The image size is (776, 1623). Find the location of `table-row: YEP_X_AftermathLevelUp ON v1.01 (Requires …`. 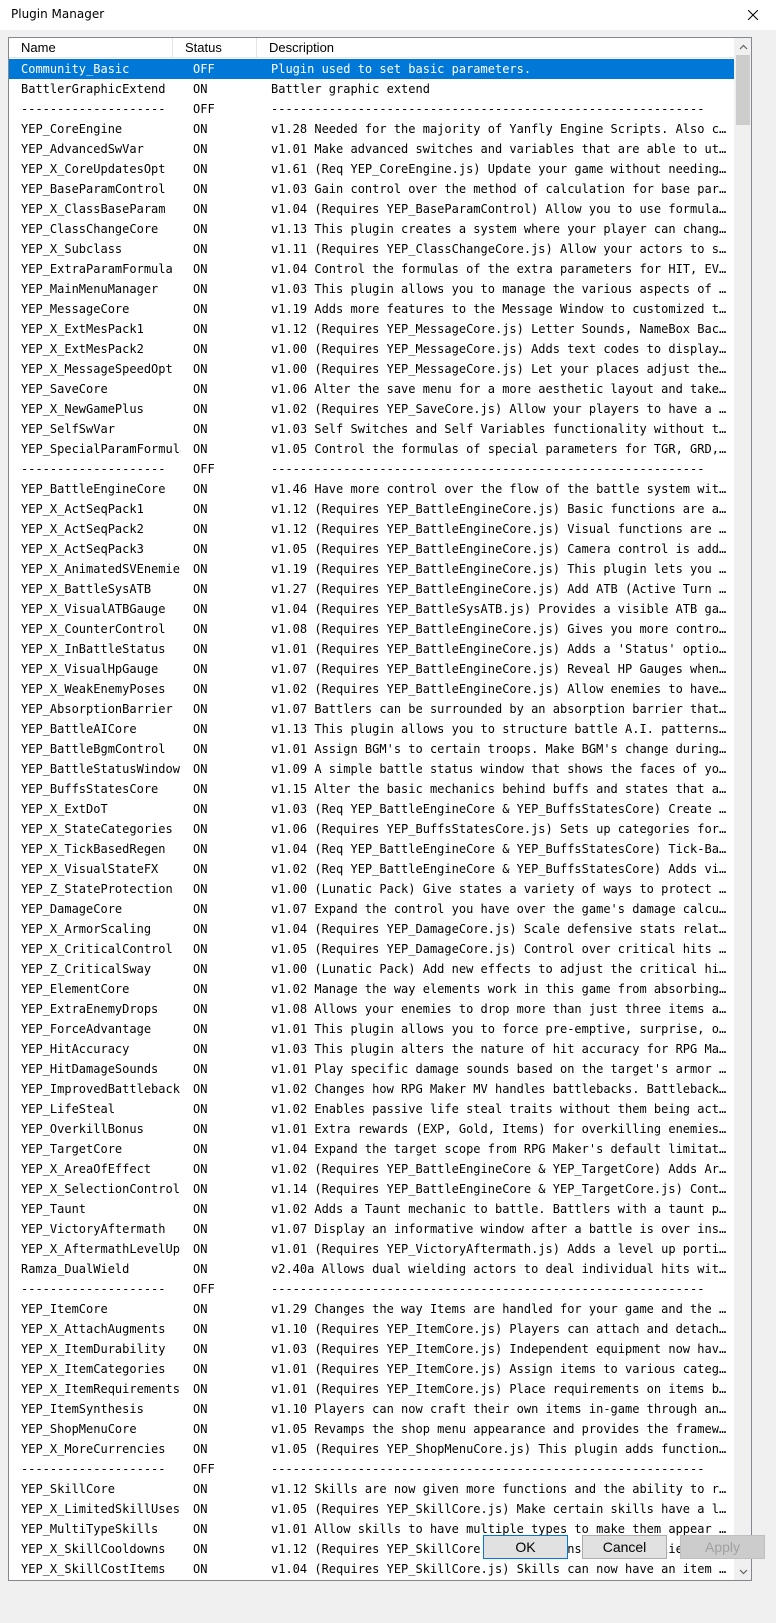

table-row: YEP_X_AftermathLevelUp ON v1.01 (Requires … is located at coordinates (380, 1249).